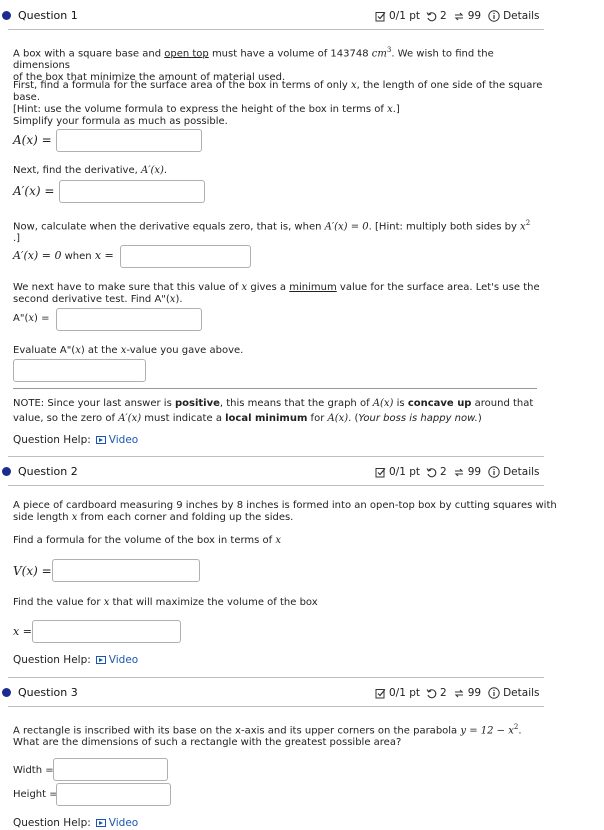 This screenshot has width=604, height=830. Describe the element at coordinates (34, 191) in the screenshot. I see `apx-label: A′(x) =` at that location.